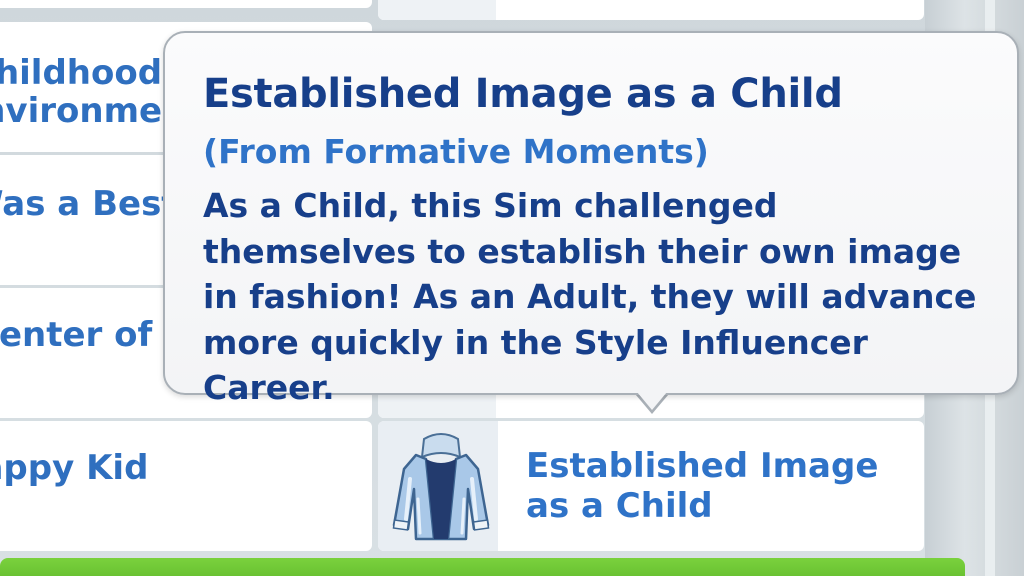  What do you see at coordinates (441, 487) in the screenshot?
I see `denim-jacket-icon` at bounding box center [441, 487].